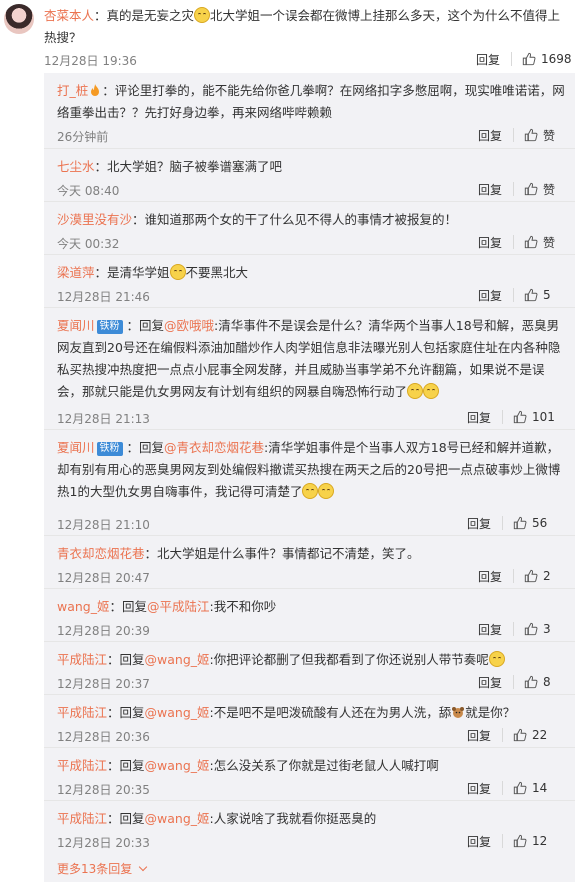  Describe the element at coordinates (458, 712) in the screenshot. I see `dog-icon` at that location.